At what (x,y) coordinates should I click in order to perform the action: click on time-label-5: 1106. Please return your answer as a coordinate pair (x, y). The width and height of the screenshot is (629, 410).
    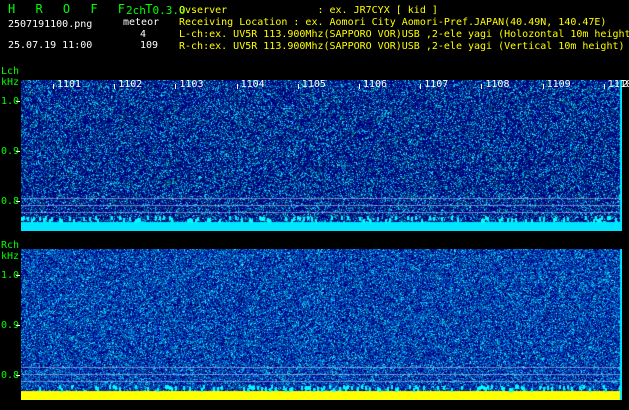
    Looking at the image, I should click on (375, 84).